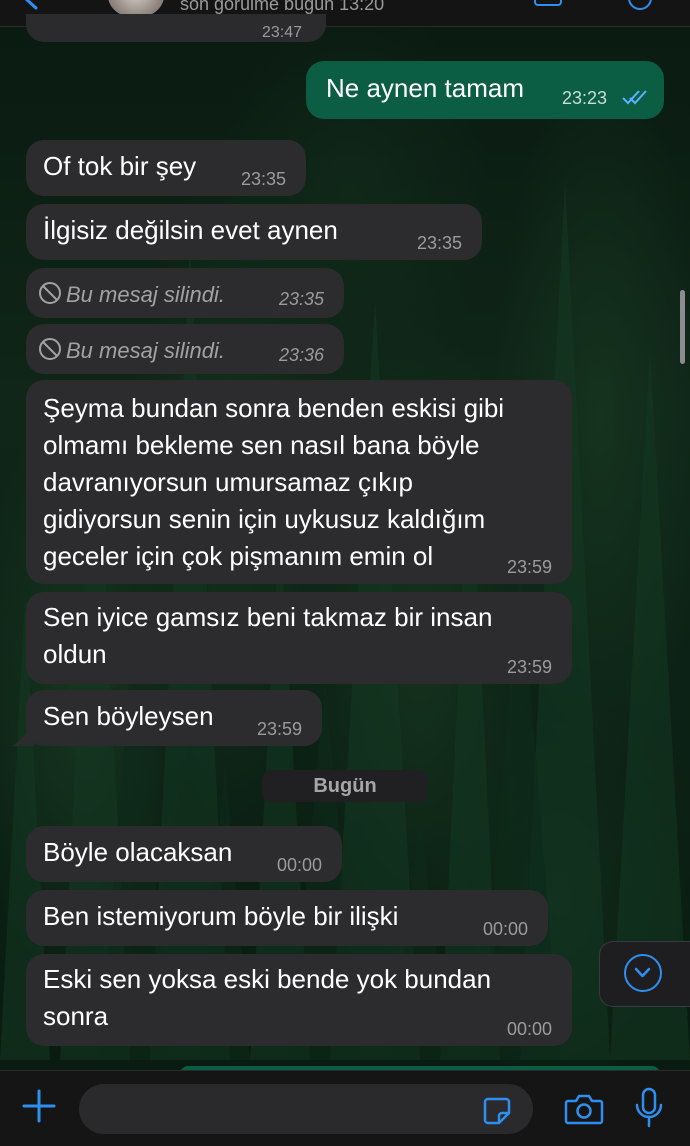 This screenshot has height=1146, width=690. Describe the element at coordinates (166, 168) in the screenshot. I see `incoming-message: Of tok bir şey 23:35` at that location.